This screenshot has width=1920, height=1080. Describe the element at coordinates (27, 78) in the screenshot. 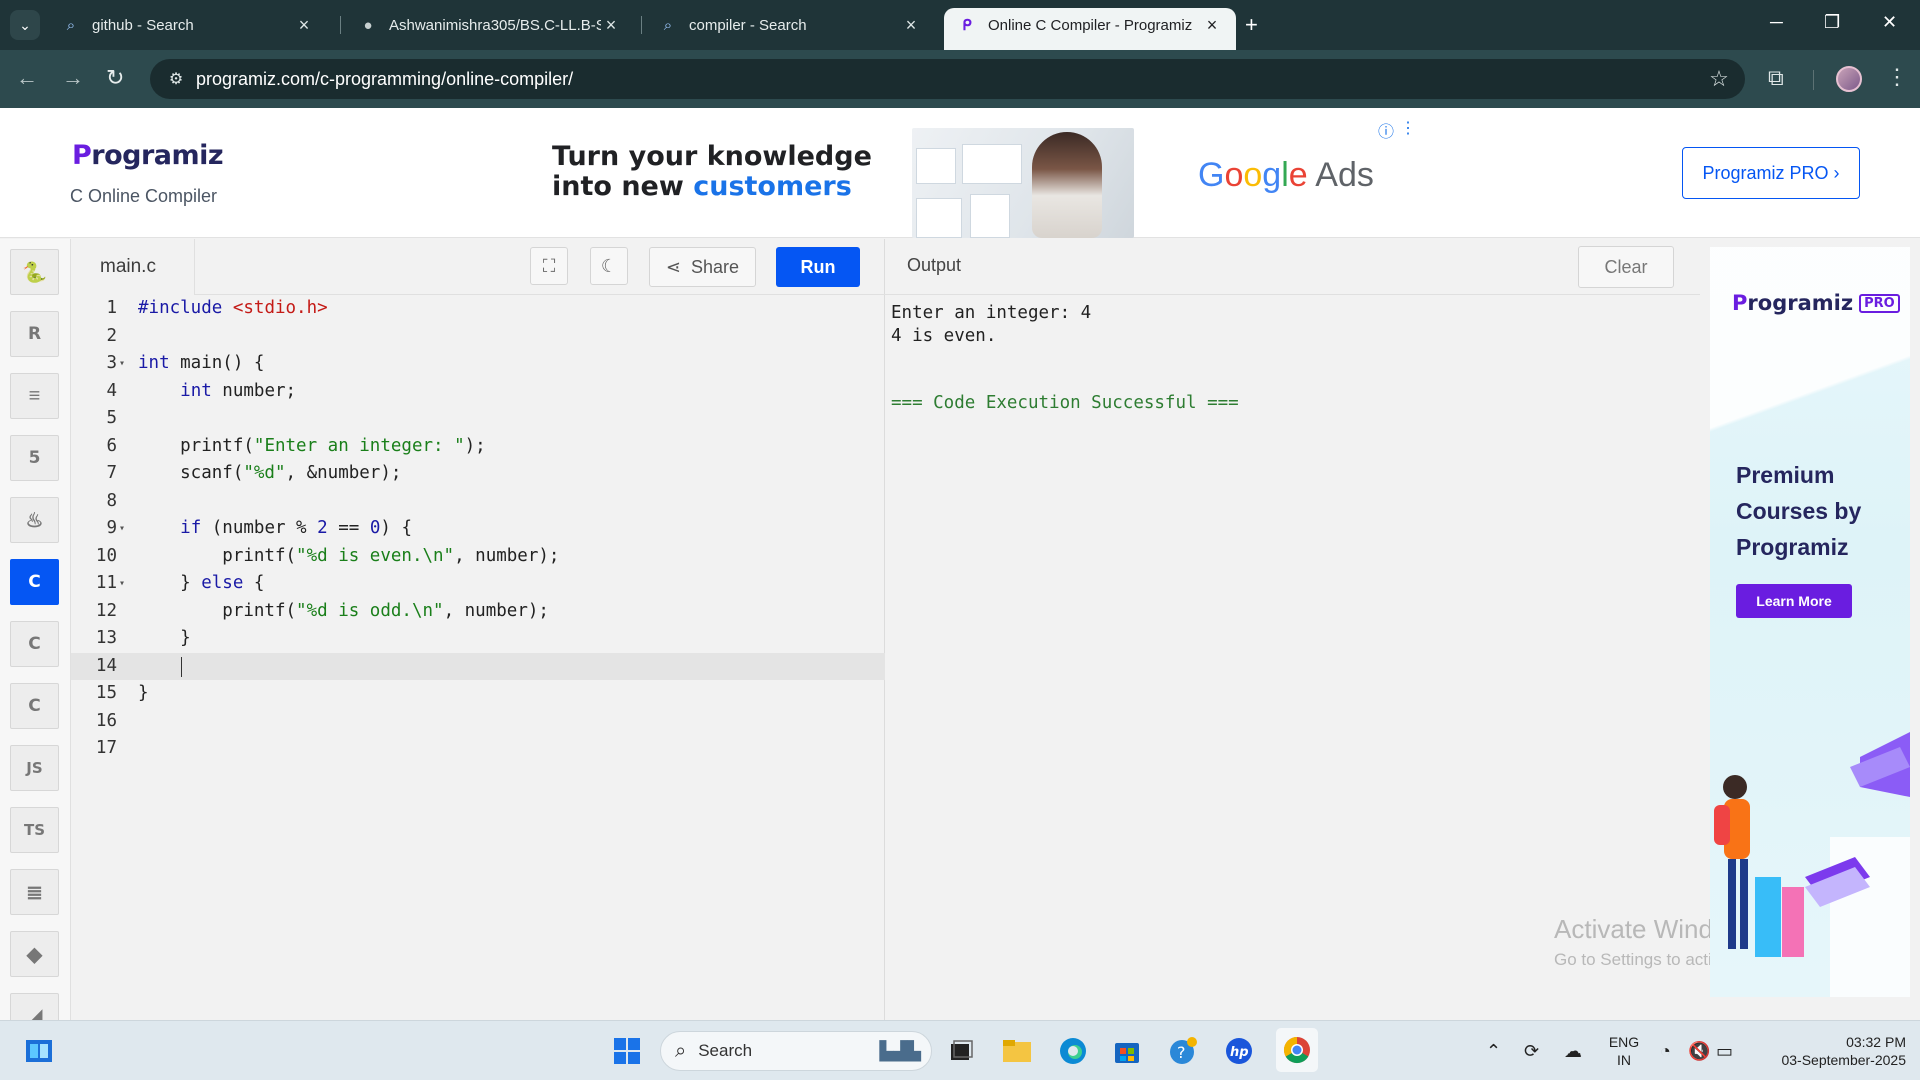

I see `back-icon: ←` at that location.